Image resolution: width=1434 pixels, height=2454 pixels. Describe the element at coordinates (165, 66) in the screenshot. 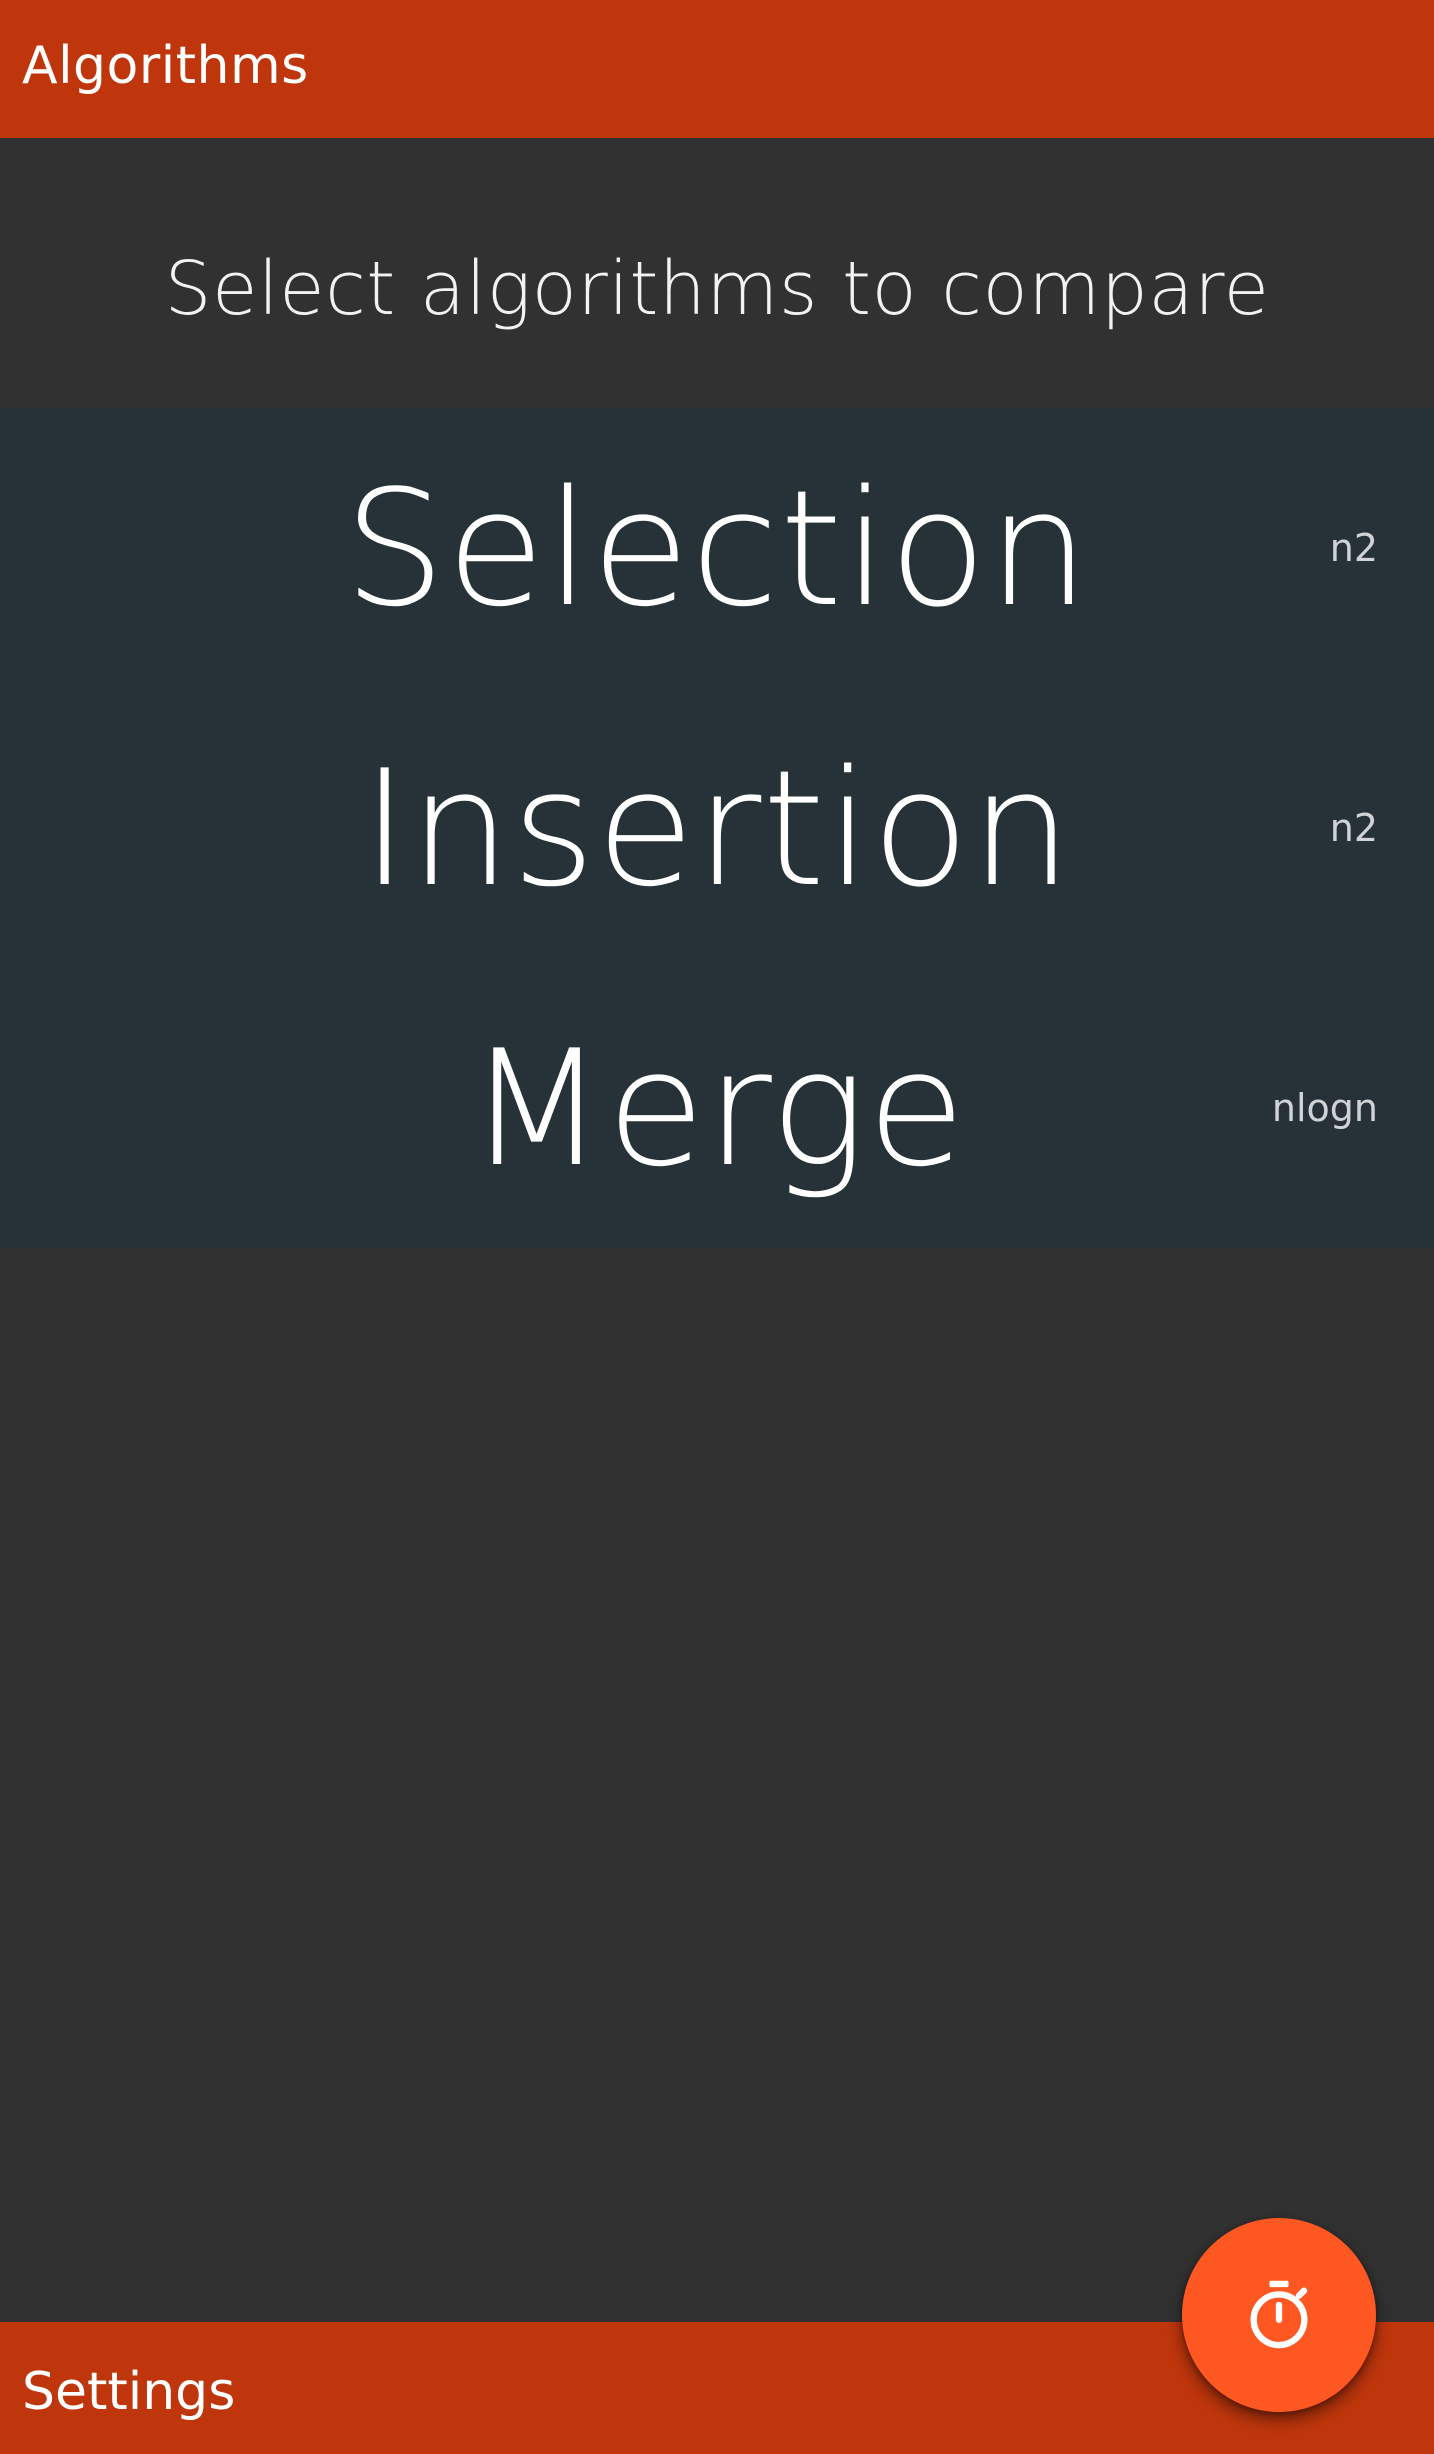

I see `app-title: Algorithms` at that location.